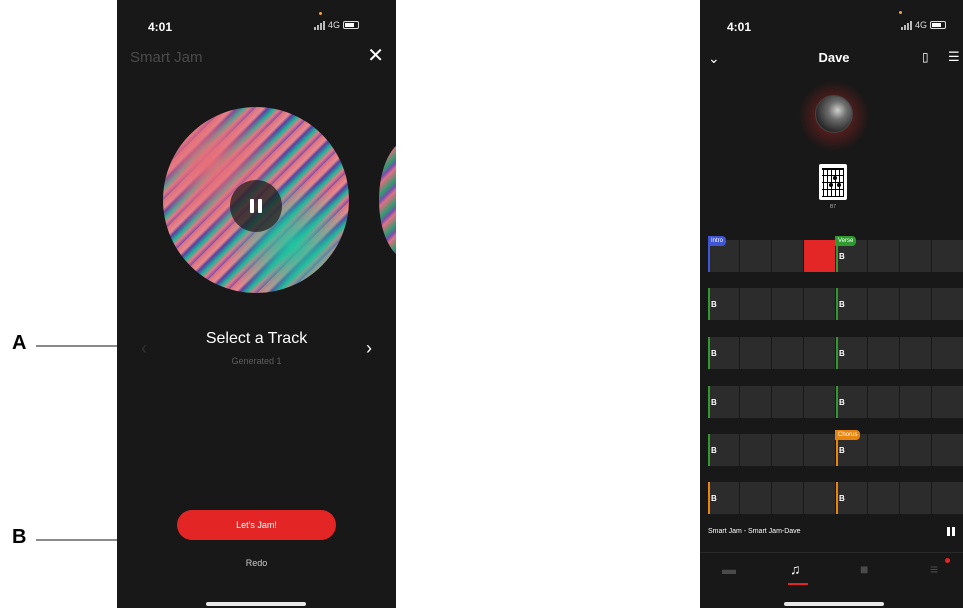  I want to click on menu-icon: ≡, so click(934, 569).